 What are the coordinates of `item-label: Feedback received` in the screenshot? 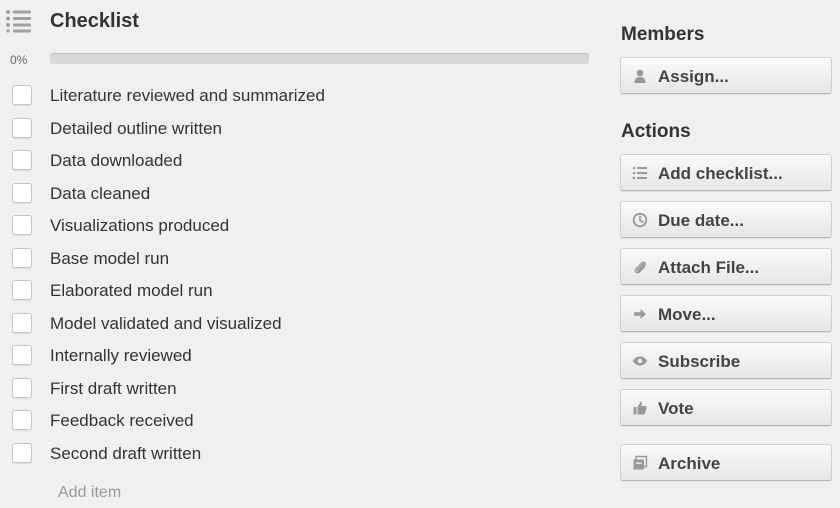 It's located at (122, 421).